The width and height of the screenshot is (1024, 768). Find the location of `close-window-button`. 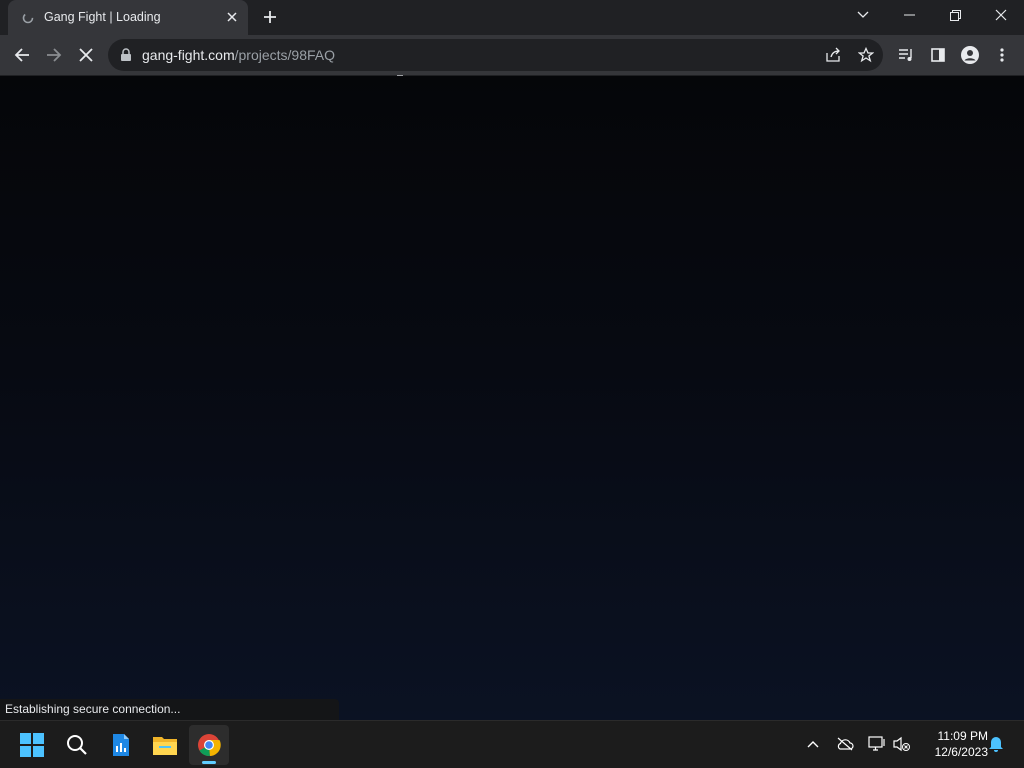

close-window-button is located at coordinates (1001, 15).